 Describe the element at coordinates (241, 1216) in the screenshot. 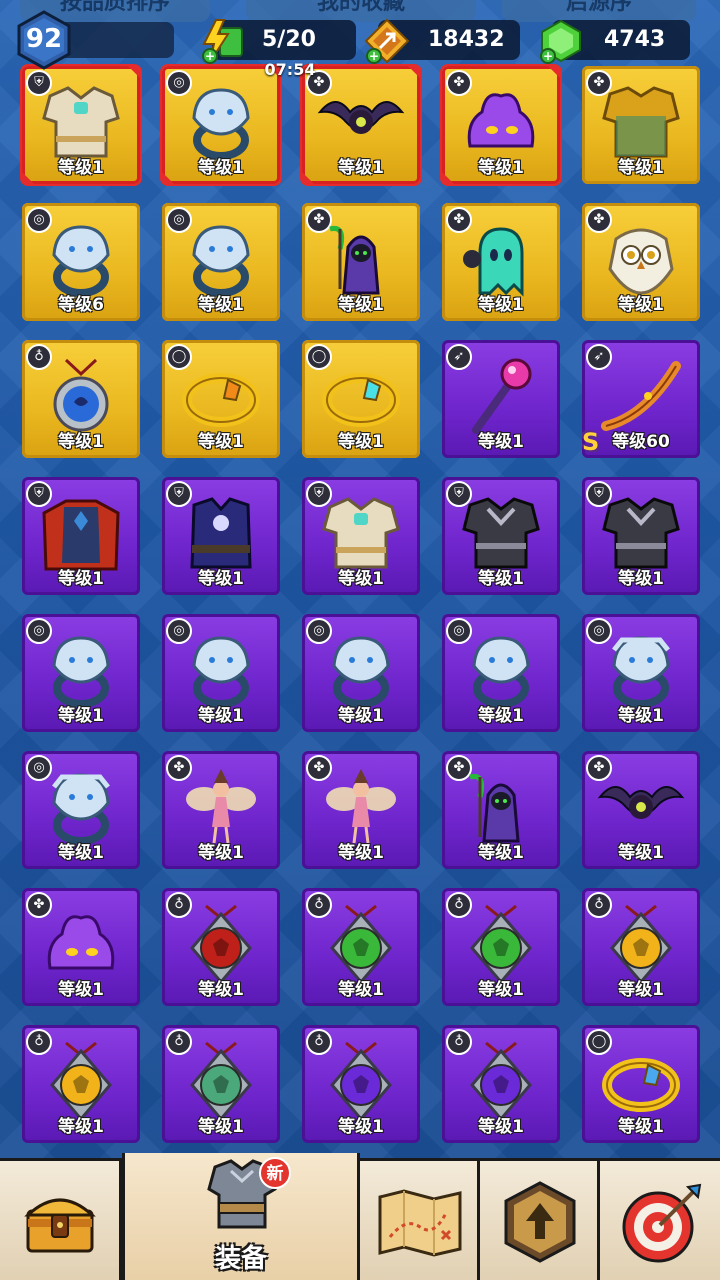

I see `nav-equipment: 新 装备` at that location.